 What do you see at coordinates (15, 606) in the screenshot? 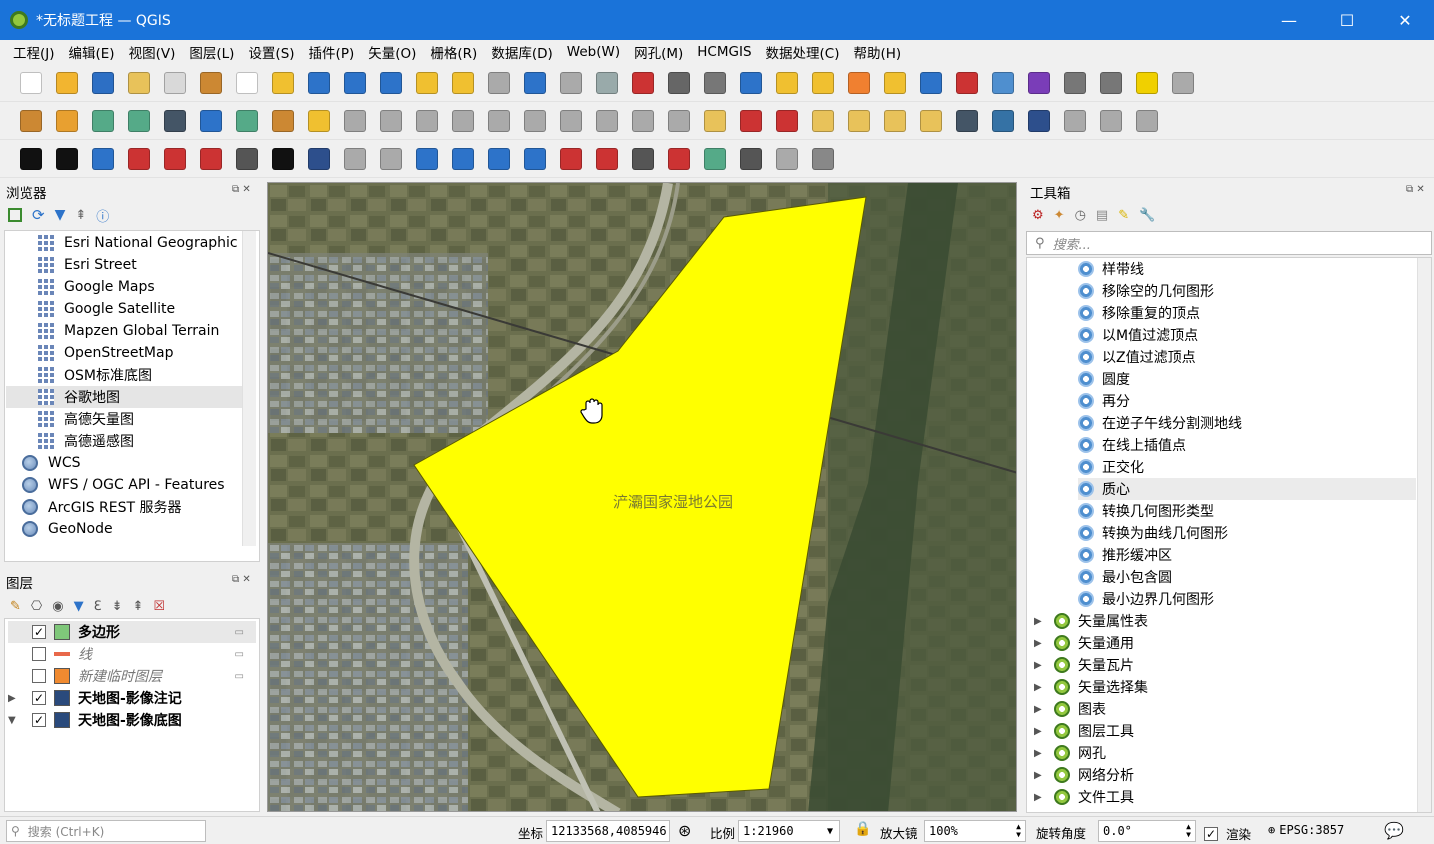
I see `style-manager-icon: ✎` at bounding box center [15, 606].